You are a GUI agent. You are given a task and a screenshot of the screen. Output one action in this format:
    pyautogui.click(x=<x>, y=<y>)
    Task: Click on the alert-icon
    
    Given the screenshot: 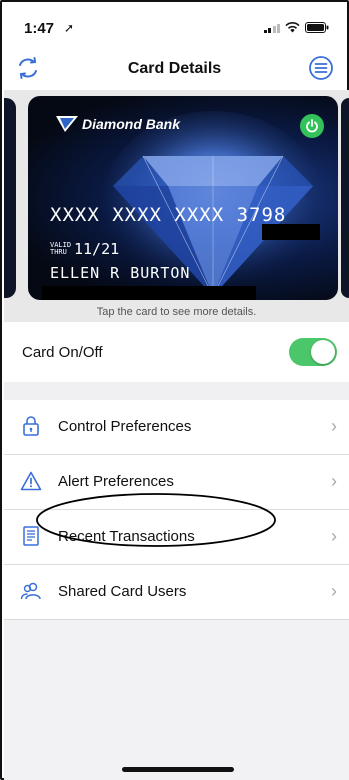 What is the action you would take?
    pyautogui.click(x=31, y=481)
    